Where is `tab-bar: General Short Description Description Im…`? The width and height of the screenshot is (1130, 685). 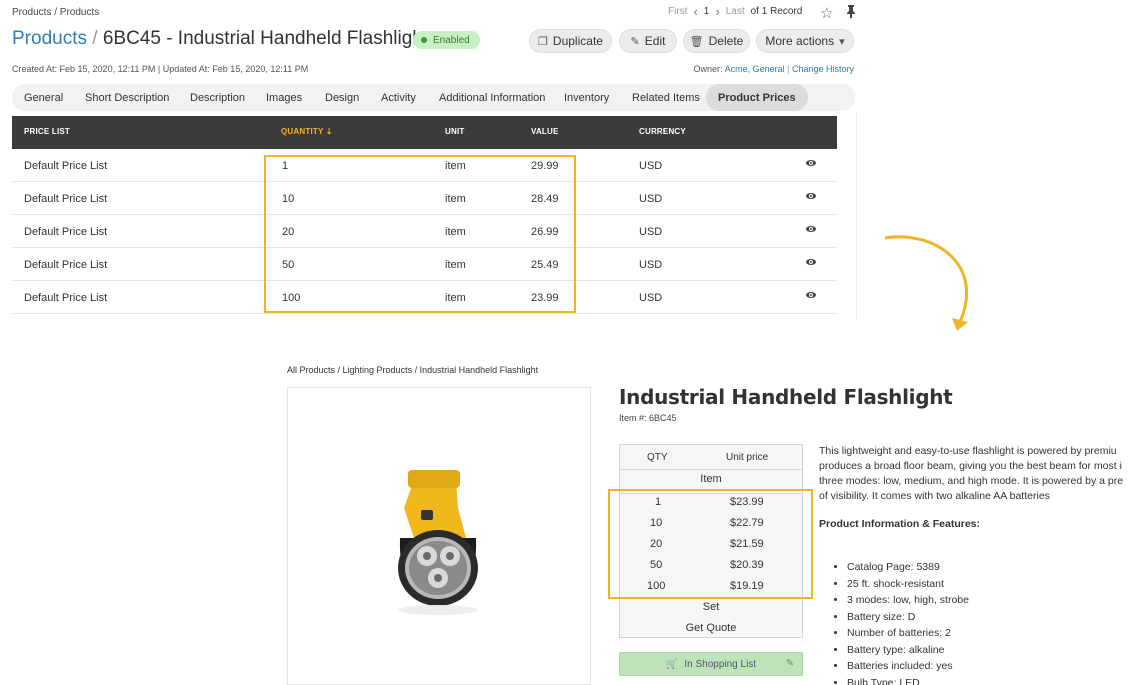 tab-bar: General Short Description Description Im… is located at coordinates (433, 97).